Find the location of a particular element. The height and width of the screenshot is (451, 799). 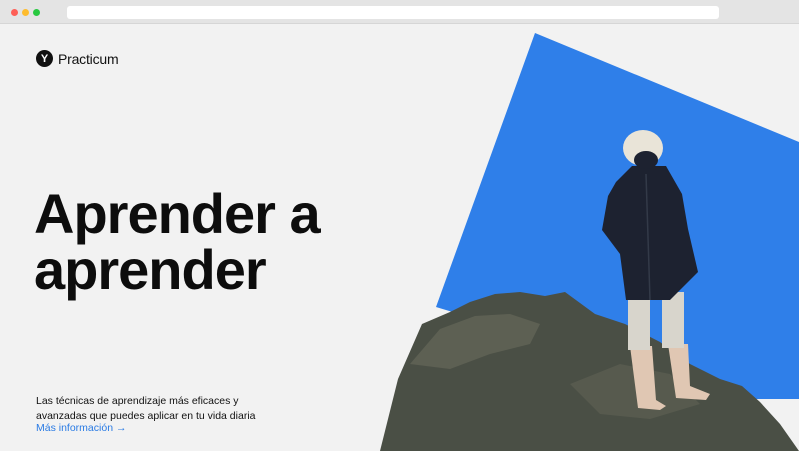

browser-chrome is located at coordinates (399, 12).